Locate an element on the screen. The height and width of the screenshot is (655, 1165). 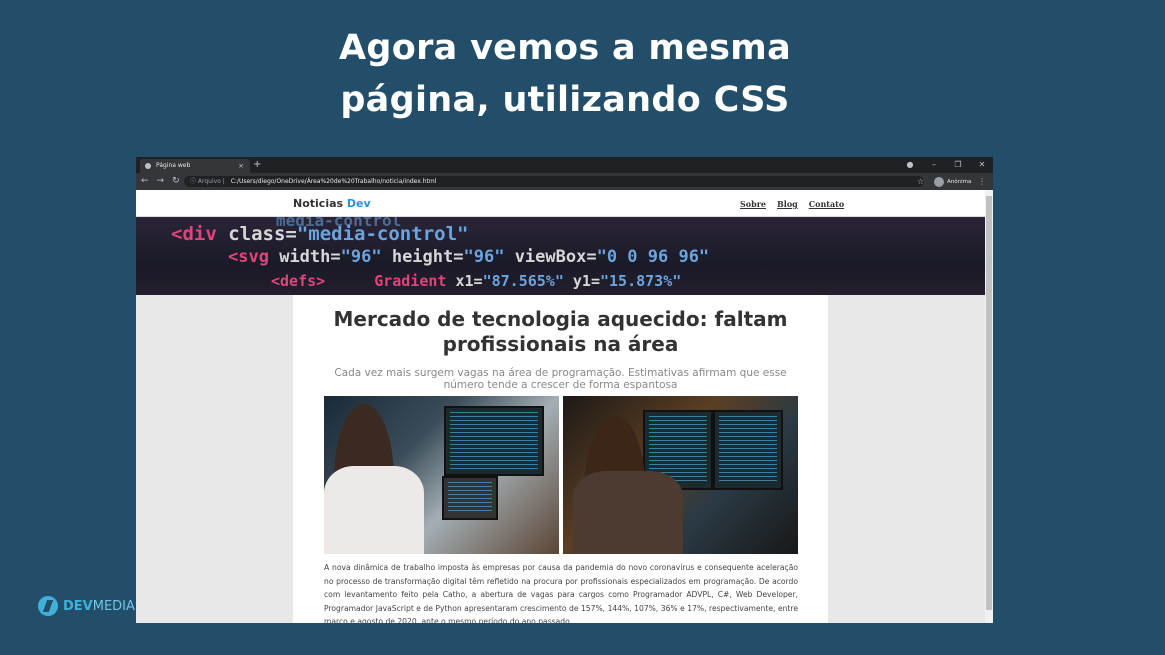
browser-tab: Página web × is located at coordinates (195, 166).